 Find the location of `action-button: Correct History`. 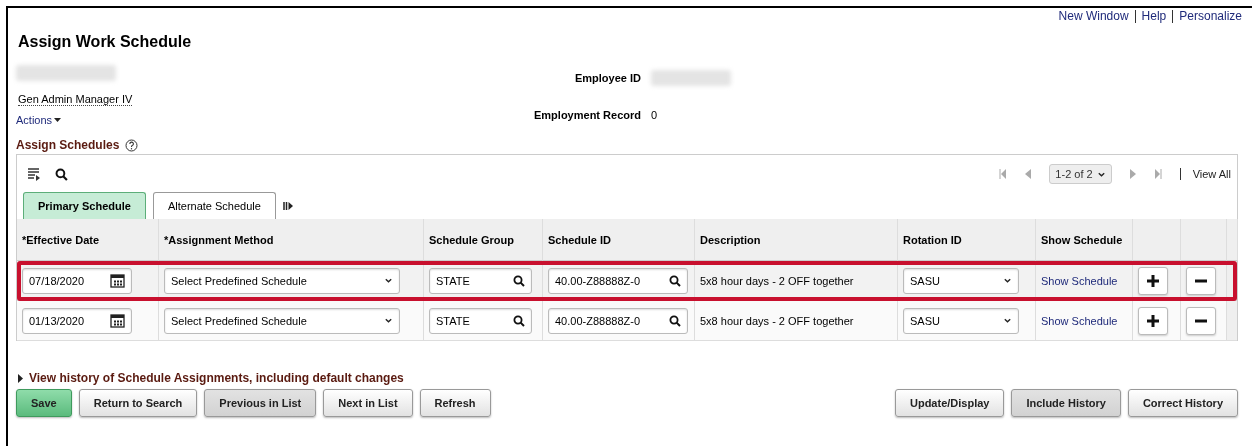

action-button: Correct History is located at coordinates (1182, 403).